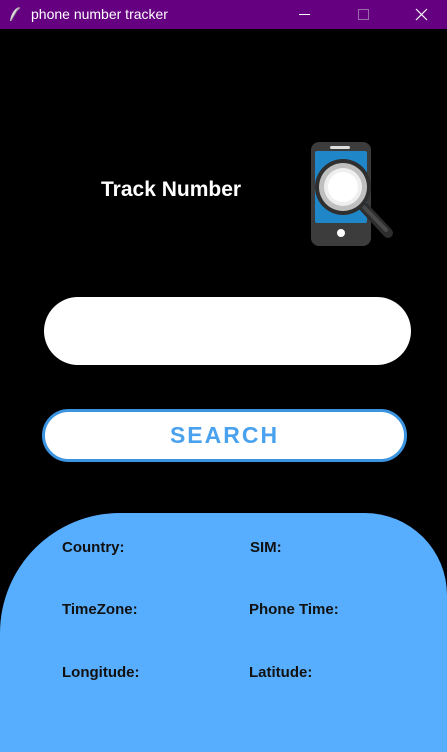 Image resolution: width=447 pixels, height=752 pixels. Describe the element at coordinates (15, 14) in the screenshot. I see `feather-app-icon` at that location.